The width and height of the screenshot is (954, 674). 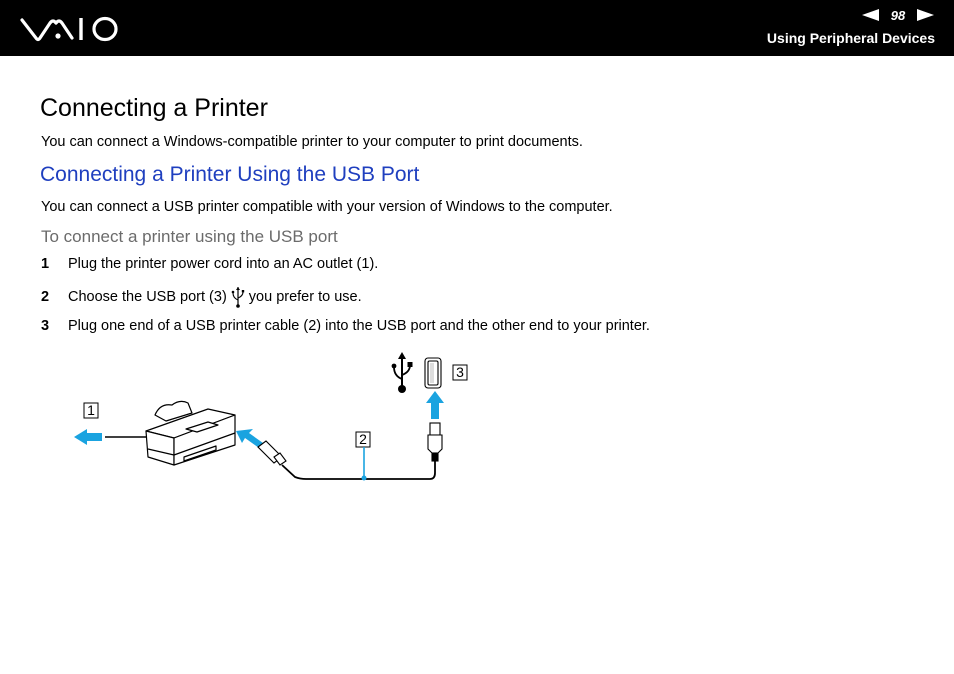 I want to click on callout-2: 2, so click(x=363, y=456).